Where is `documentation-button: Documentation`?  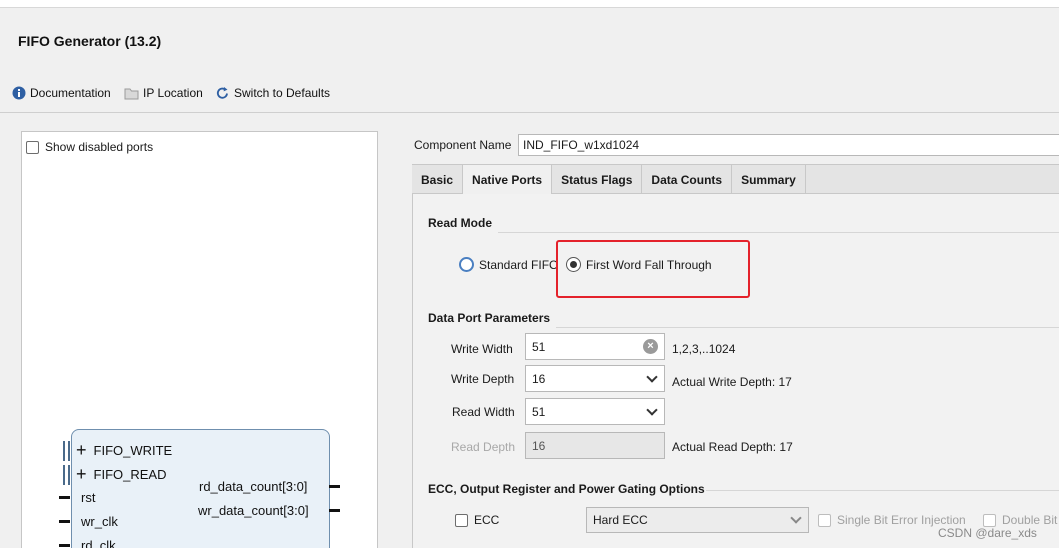 documentation-button: Documentation is located at coordinates (61, 93).